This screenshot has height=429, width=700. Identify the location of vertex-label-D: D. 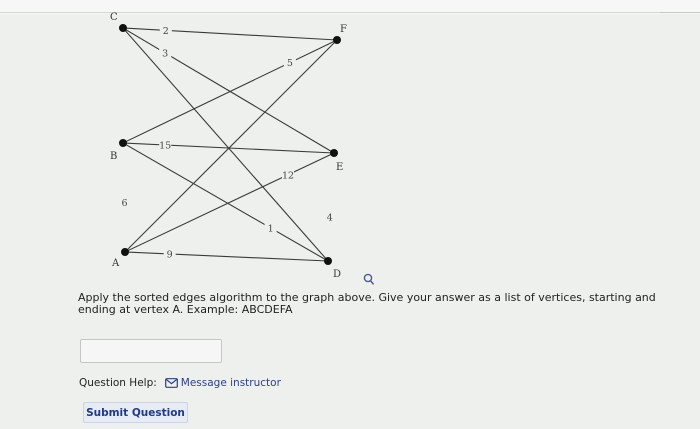
(337, 274).